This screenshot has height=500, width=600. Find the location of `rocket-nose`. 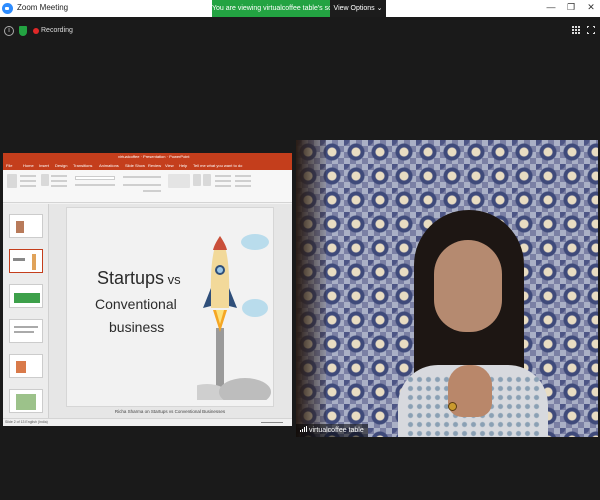

rocket-nose is located at coordinates (220, 243).